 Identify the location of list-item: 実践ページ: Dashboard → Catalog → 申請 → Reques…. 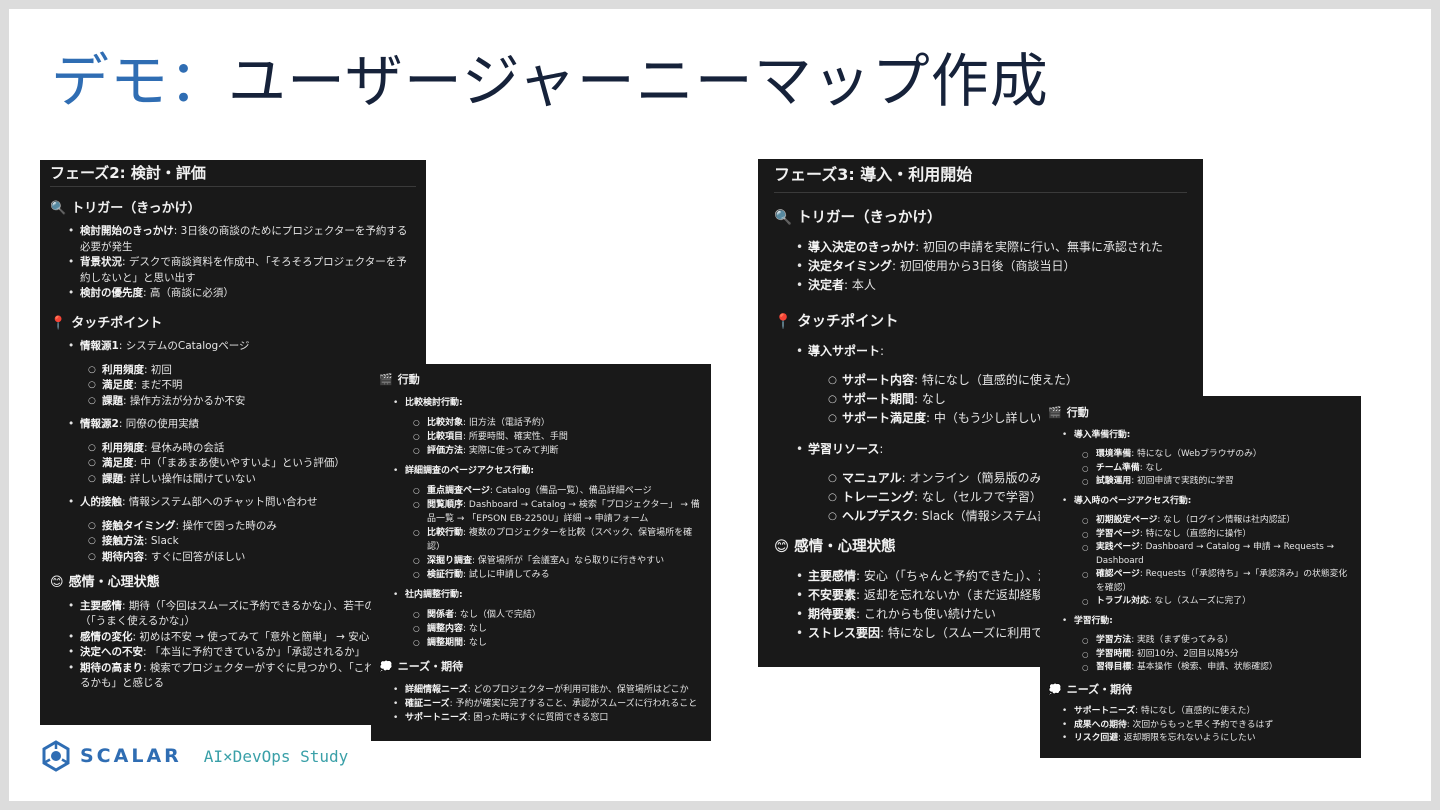
(1217, 554).